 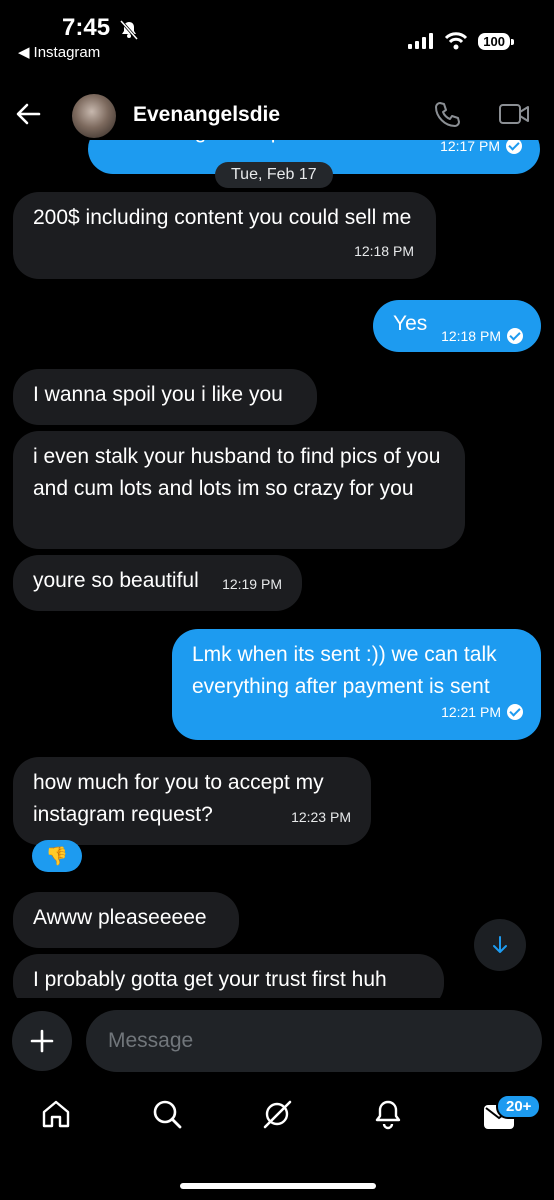 I want to click on message-text: 200$ including content you could sell me, so click(x=222, y=217).